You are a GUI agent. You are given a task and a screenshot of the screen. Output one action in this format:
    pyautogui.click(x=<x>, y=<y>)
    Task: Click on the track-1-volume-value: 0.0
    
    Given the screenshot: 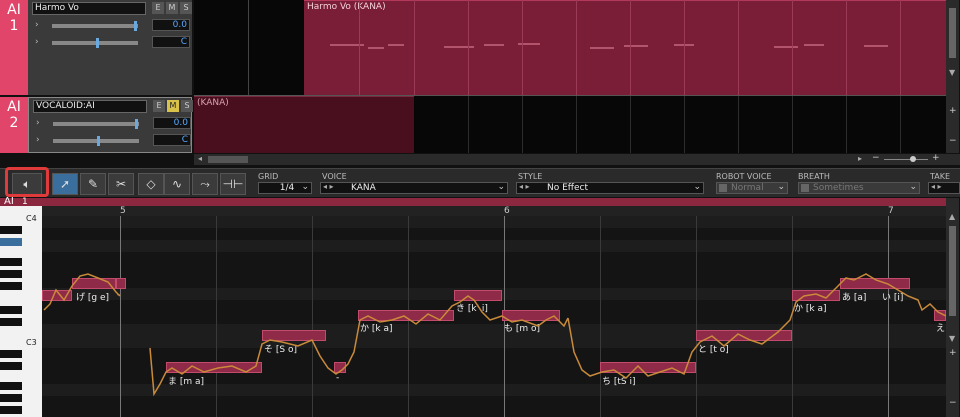 What is the action you would take?
    pyautogui.click(x=171, y=25)
    